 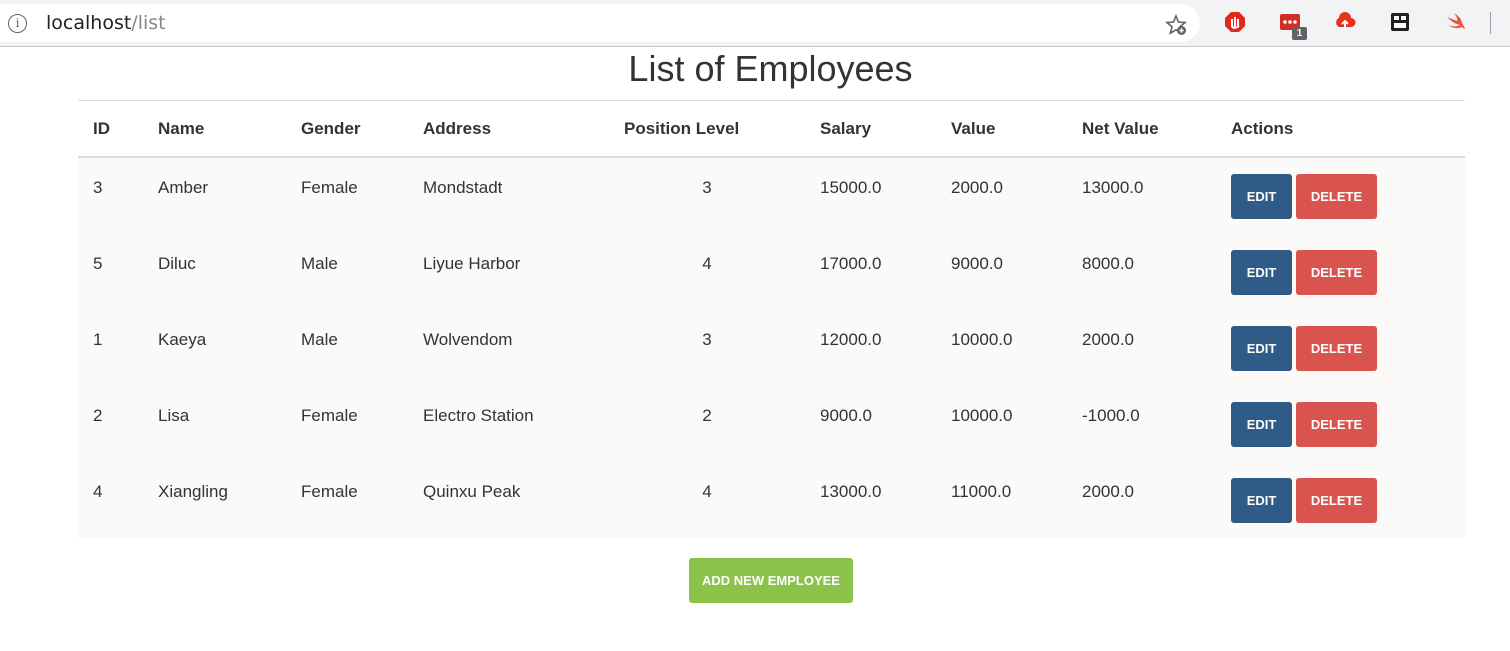 I want to click on cell-address: Liyue Harbor, so click(x=472, y=263).